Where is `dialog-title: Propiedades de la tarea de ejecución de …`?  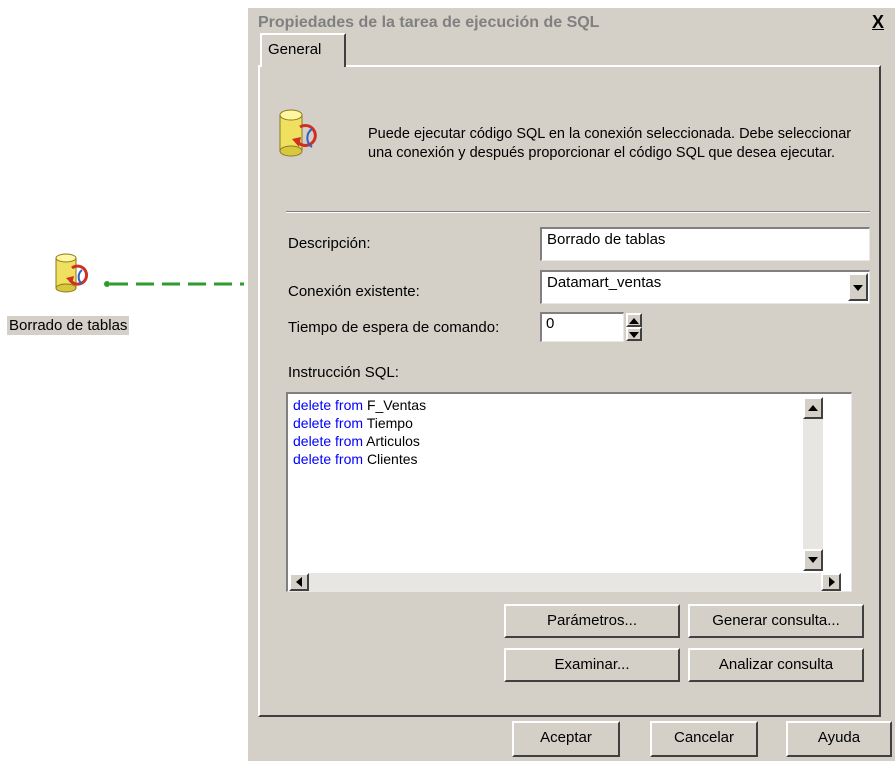 dialog-title: Propiedades de la tarea de ejecución de … is located at coordinates (429, 22).